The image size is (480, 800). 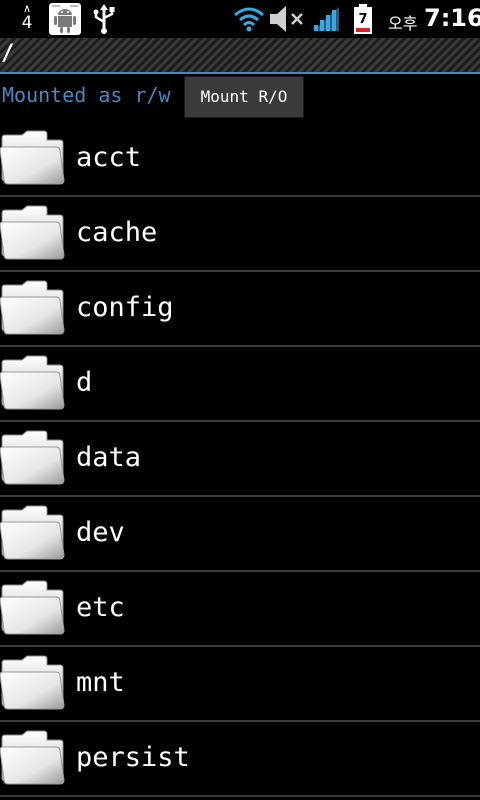 What do you see at coordinates (125, 307) in the screenshot?
I see `directory-name: config` at bounding box center [125, 307].